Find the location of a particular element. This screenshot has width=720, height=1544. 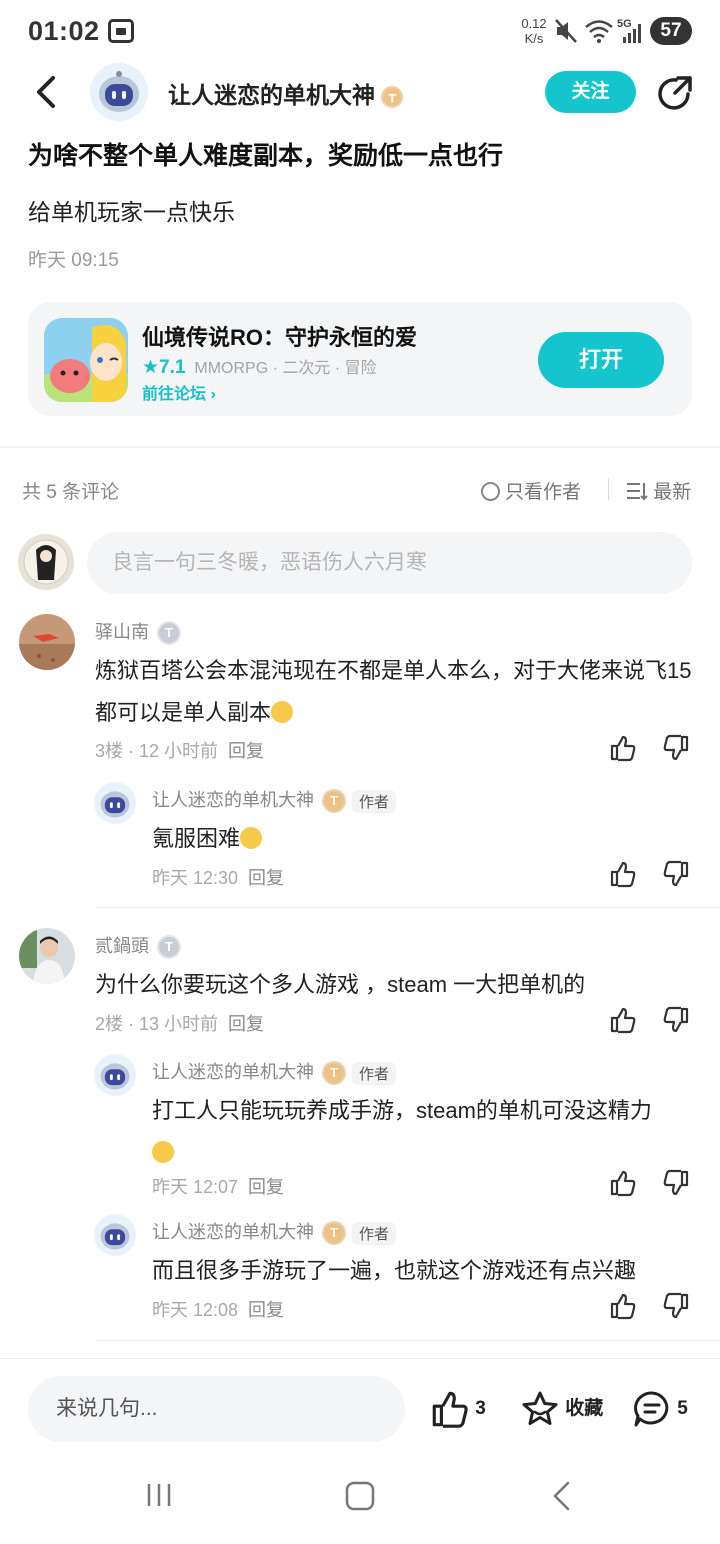

comment-meta: 3楼 · 12 小时前 回复 is located at coordinates (180, 751).